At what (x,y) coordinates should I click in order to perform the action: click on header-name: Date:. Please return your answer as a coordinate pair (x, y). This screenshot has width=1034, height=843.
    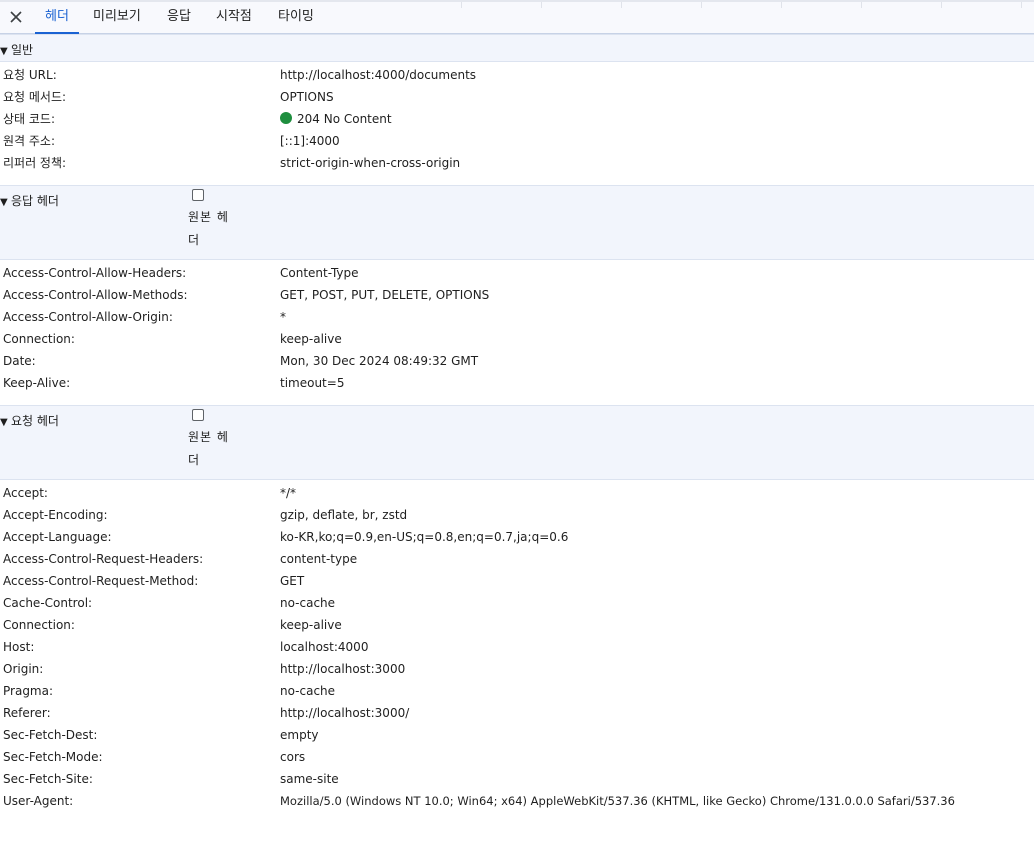
    Looking at the image, I should click on (19, 361).